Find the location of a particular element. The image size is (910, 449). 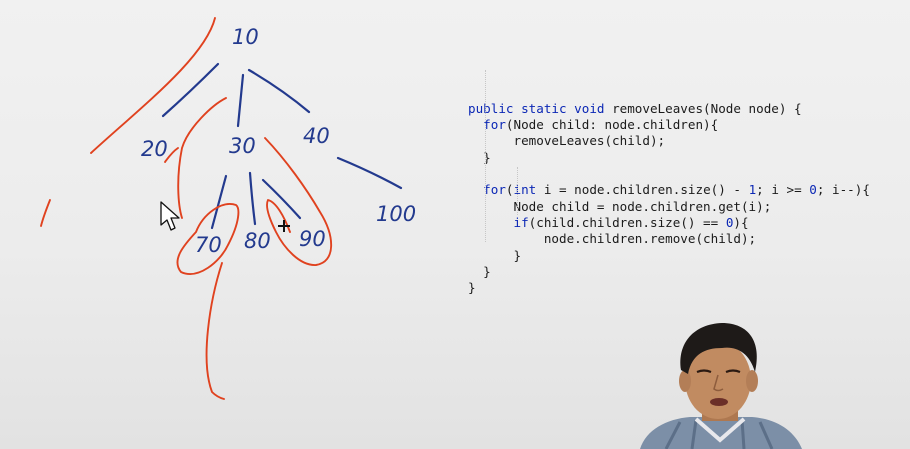

annotation-stroke-left is located at coordinates (45, 213).